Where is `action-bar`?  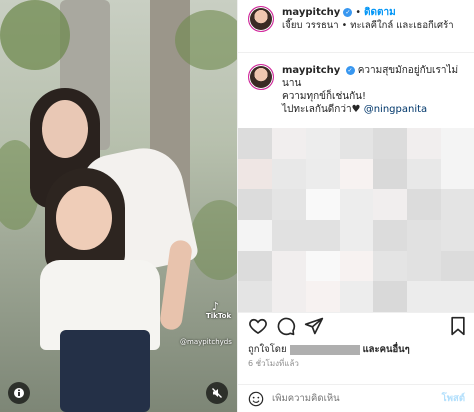 action-bar is located at coordinates (358, 326).